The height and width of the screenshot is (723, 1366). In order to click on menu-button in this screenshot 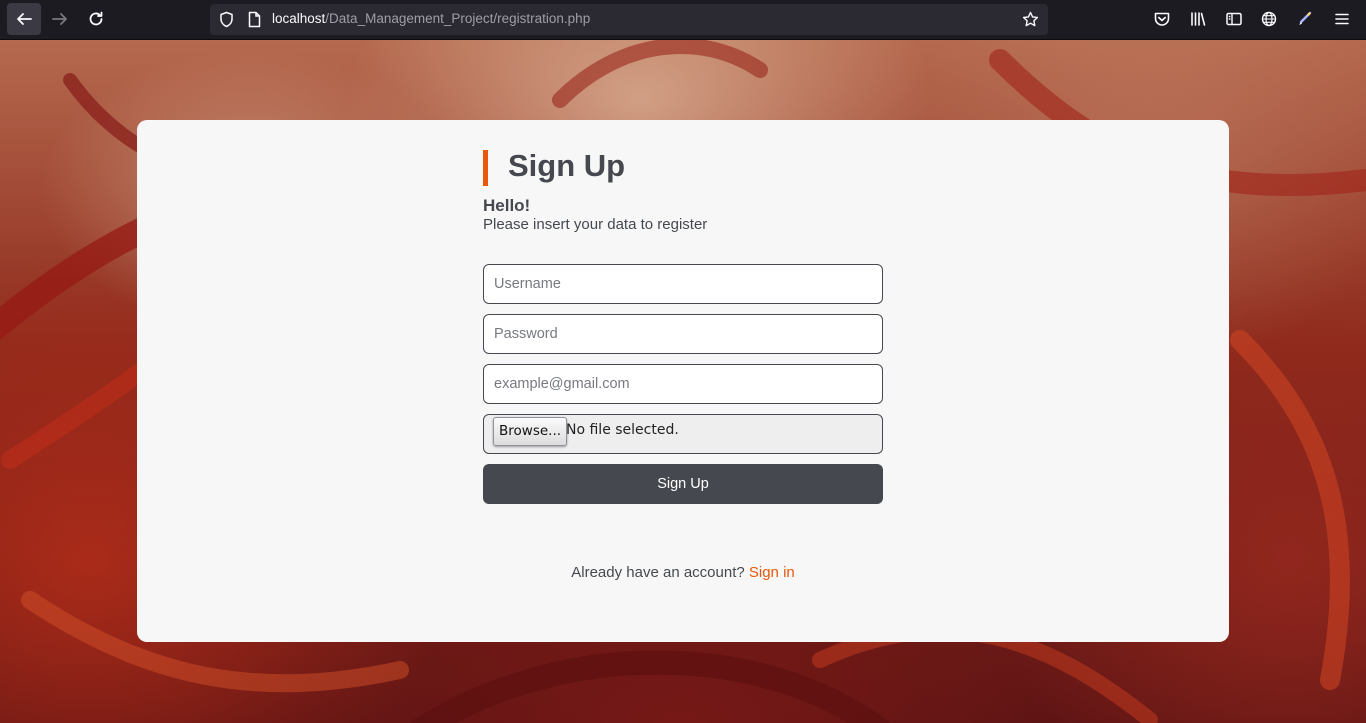, I will do `click(1342, 19)`.